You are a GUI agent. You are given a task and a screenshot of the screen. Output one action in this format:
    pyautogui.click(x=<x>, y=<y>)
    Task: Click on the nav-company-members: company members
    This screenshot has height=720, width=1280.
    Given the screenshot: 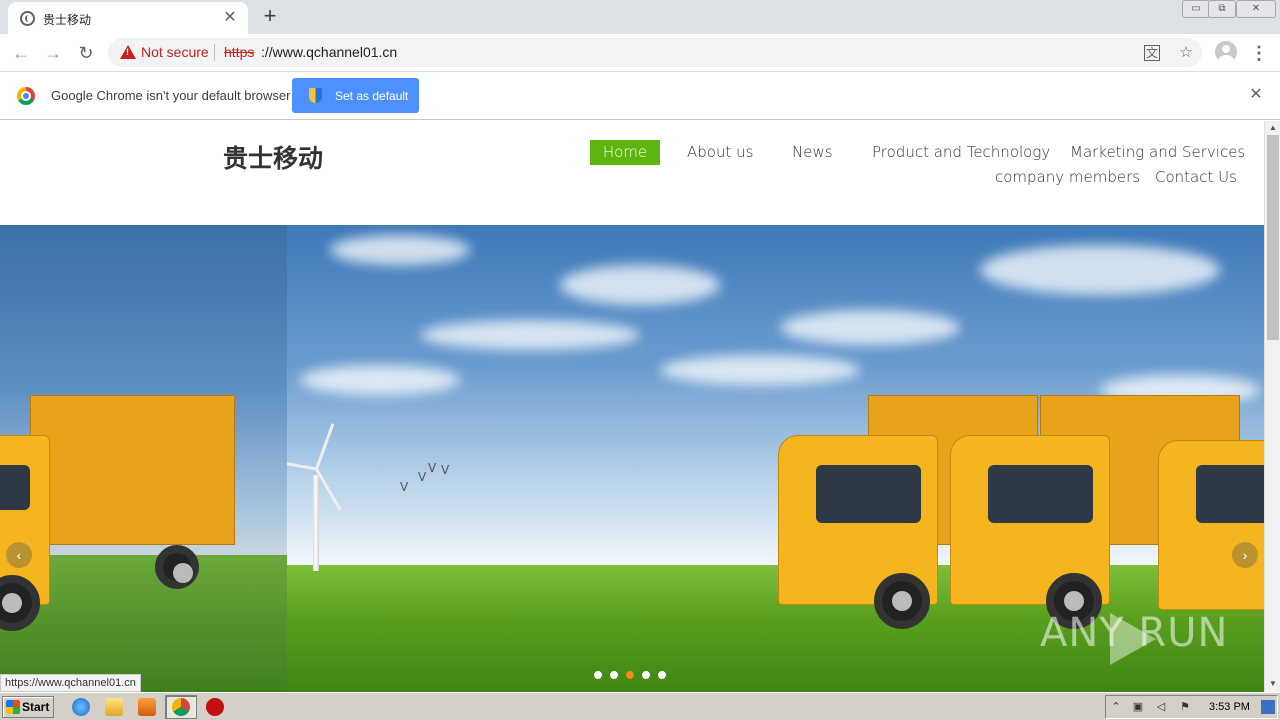 What is the action you would take?
    pyautogui.click(x=1067, y=177)
    